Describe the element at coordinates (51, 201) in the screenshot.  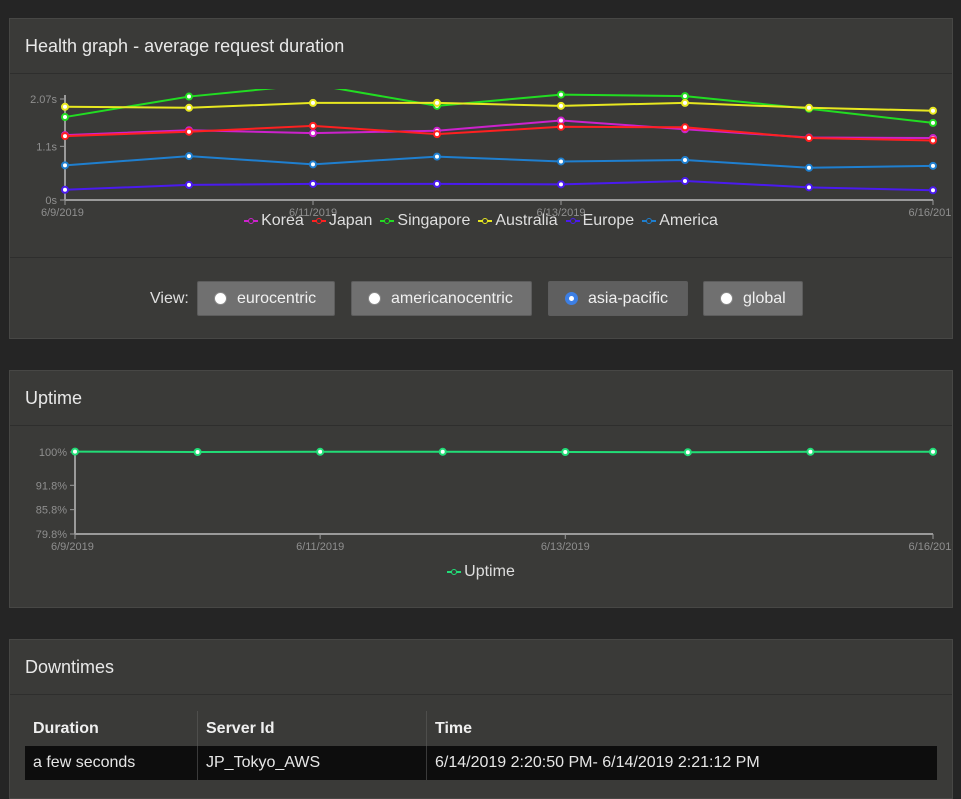
I see `y-tick-label: 0s` at that location.